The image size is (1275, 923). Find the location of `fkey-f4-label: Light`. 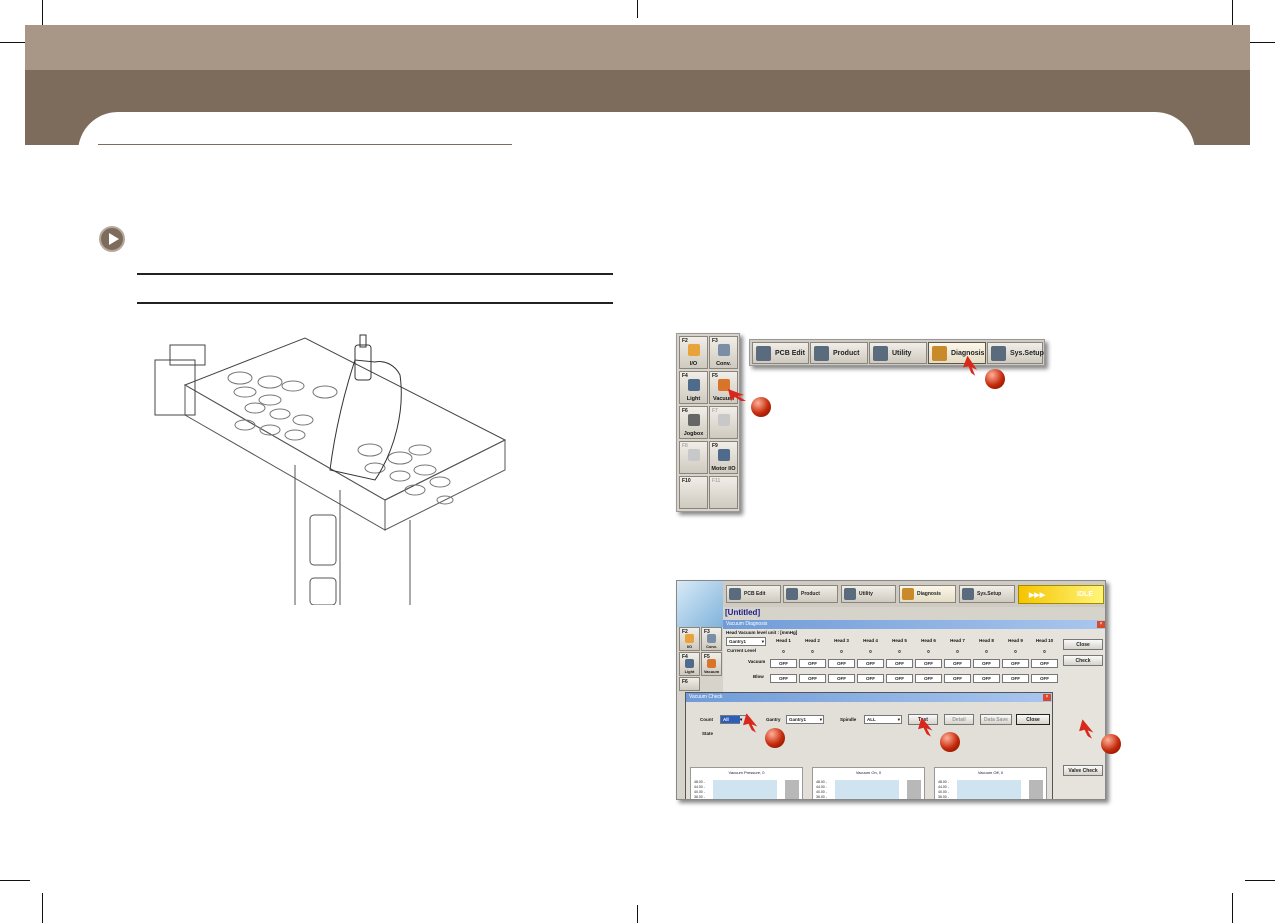

fkey-f4-label: Light is located at coordinates (693, 399).